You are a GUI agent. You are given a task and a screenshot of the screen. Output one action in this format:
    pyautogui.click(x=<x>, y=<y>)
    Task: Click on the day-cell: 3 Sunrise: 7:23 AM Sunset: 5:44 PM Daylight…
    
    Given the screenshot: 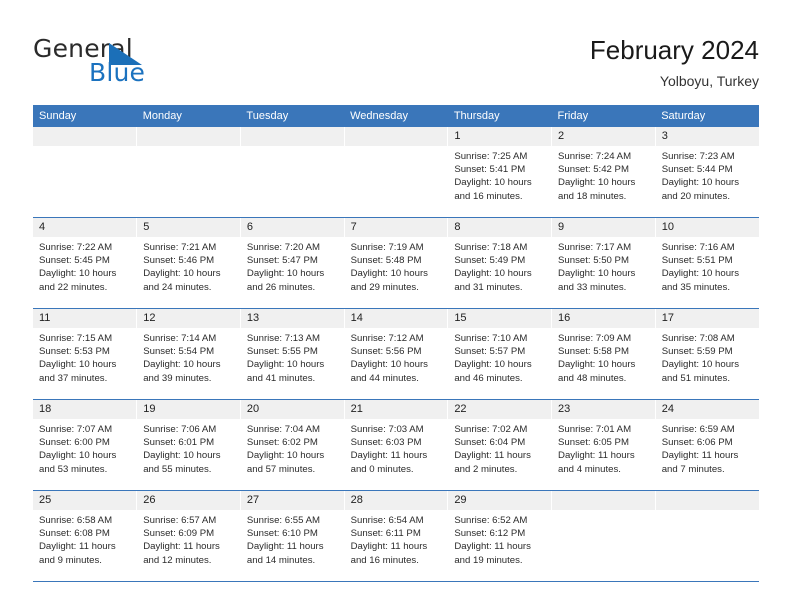 What is the action you would take?
    pyautogui.click(x=707, y=172)
    